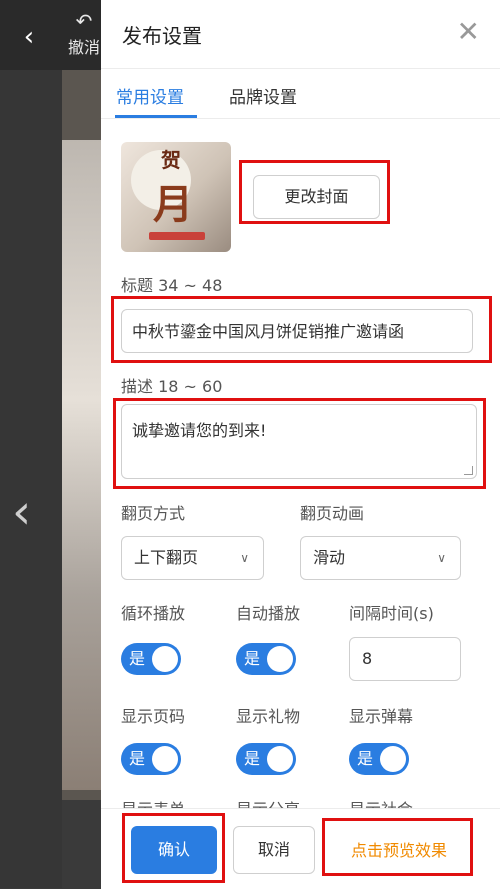 This screenshot has width=500, height=889. Describe the element at coordinates (162, 36) in the screenshot. I see `panel-title: 发布设置` at that location.